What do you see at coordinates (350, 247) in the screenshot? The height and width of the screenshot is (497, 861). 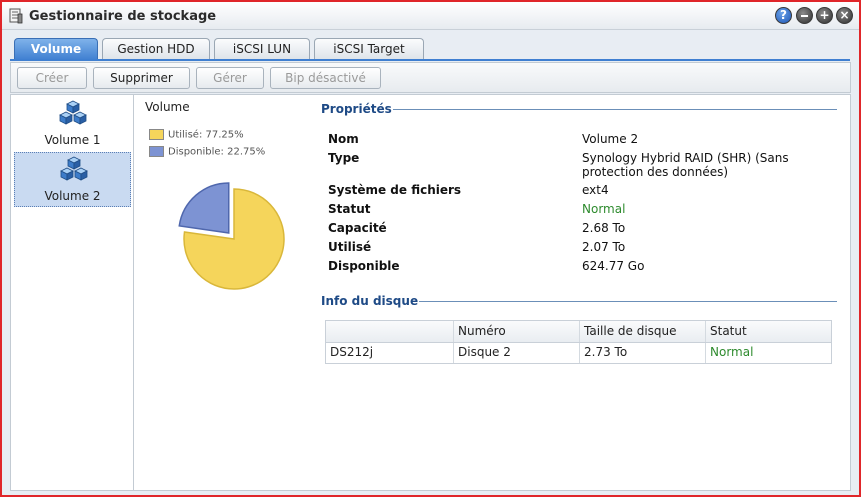 I see `property-label: Utilisé` at bounding box center [350, 247].